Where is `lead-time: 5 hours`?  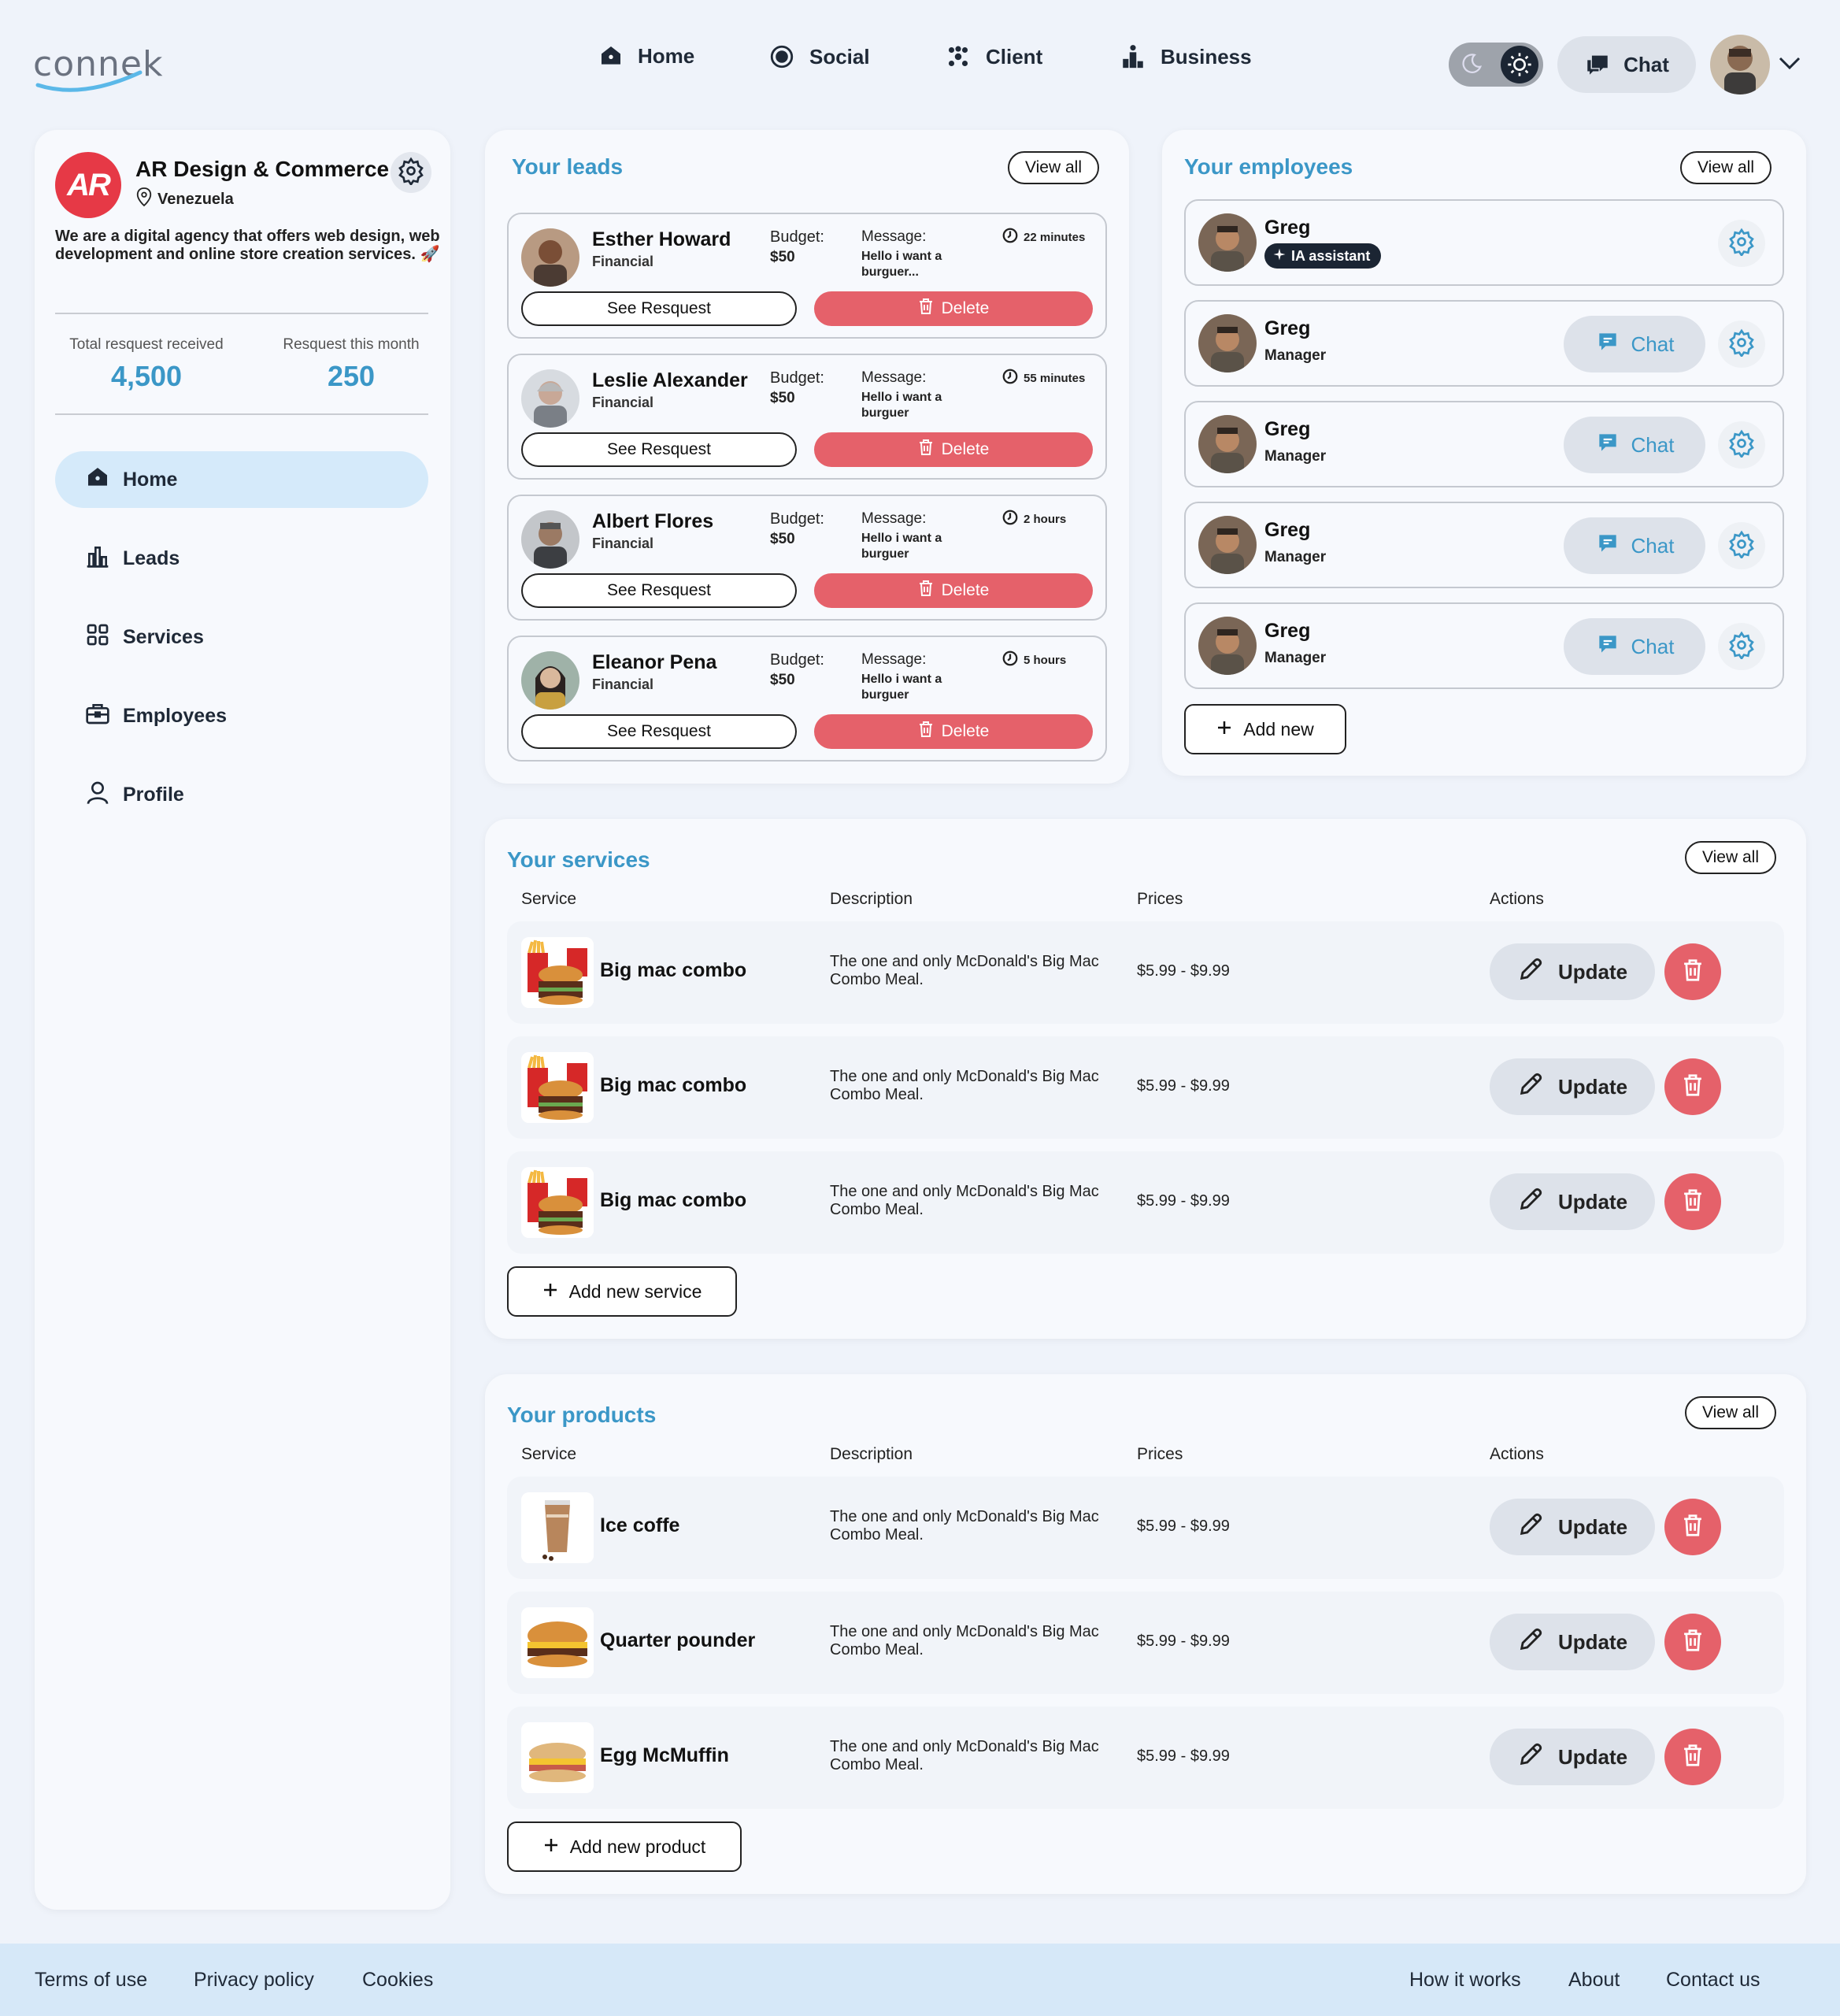
lead-time: 5 hours is located at coordinates (1033, 660).